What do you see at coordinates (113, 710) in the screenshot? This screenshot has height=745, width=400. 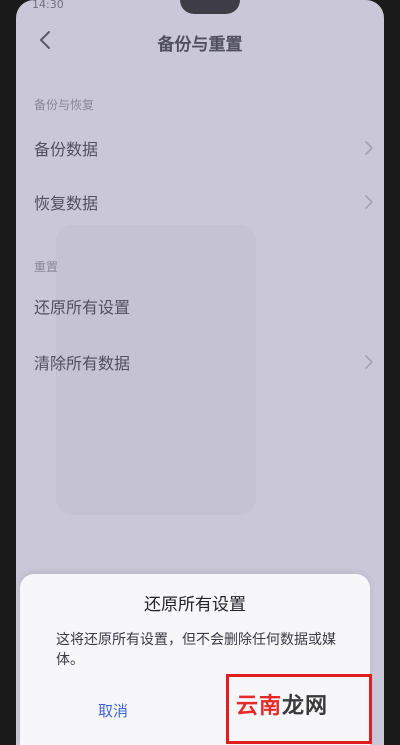 I see `cancel-button: 取消` at bounding box center [113, 710].